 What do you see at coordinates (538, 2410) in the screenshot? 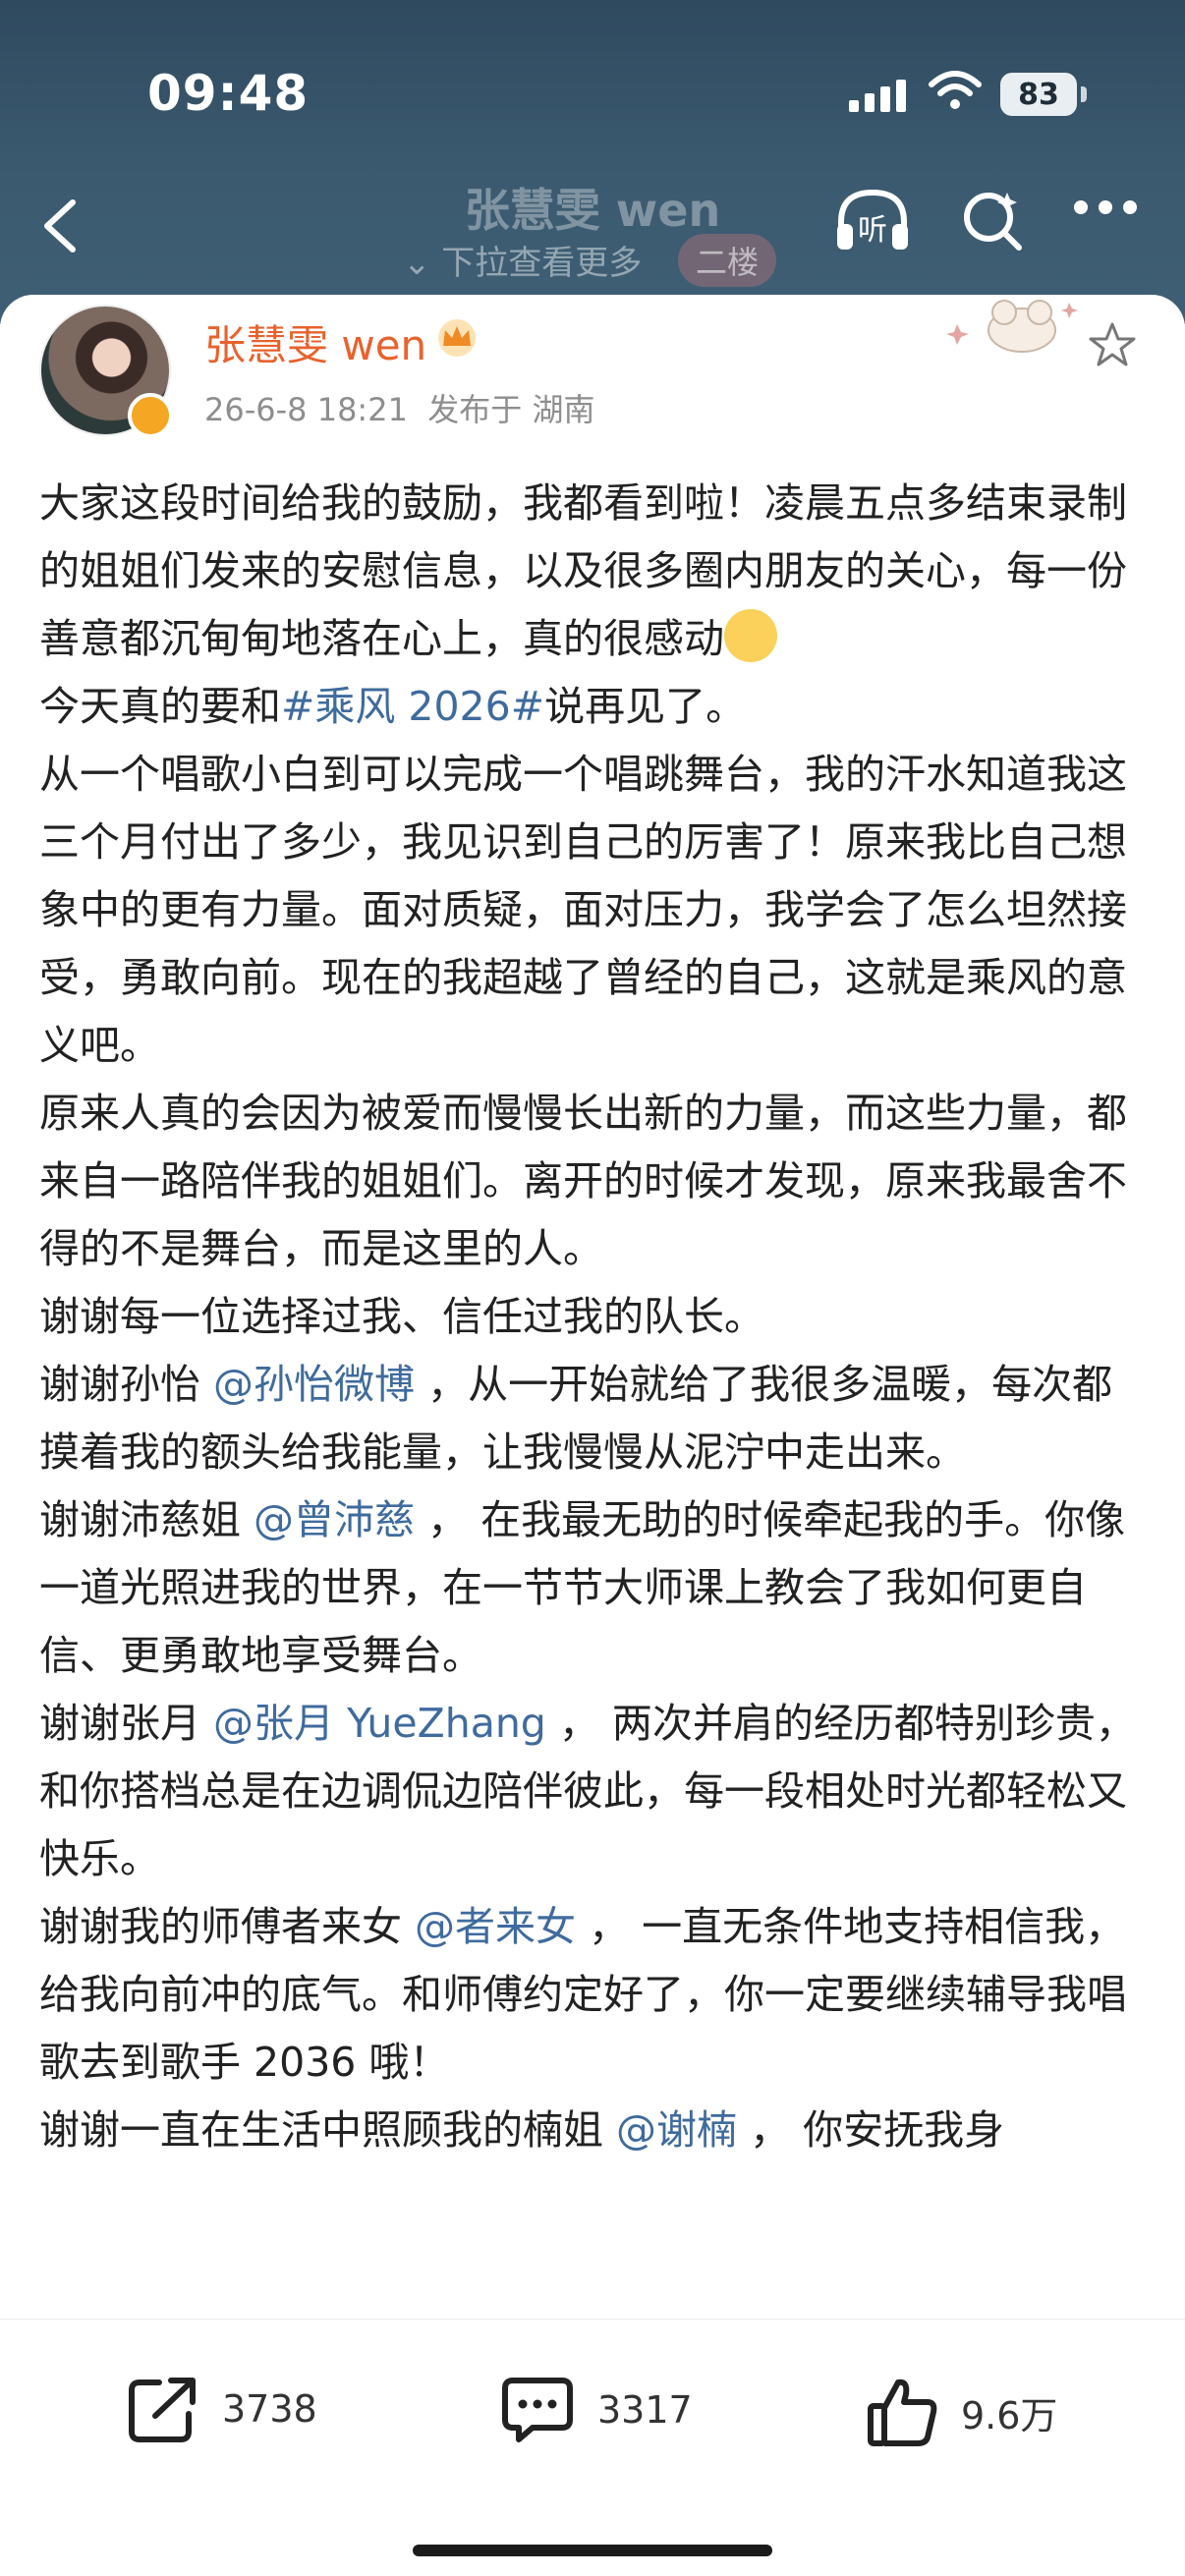
I see `comment-icon` at bounding box center [538, 2410].